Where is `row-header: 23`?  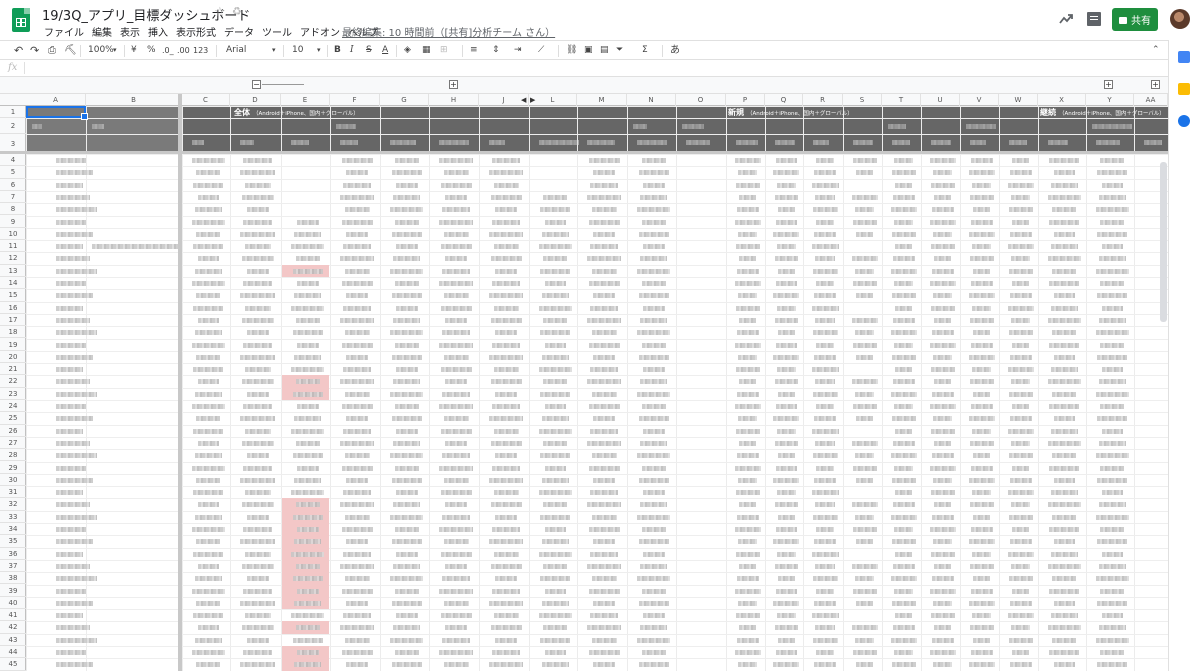
row-header: 23 is located at coordinates (13, 394).